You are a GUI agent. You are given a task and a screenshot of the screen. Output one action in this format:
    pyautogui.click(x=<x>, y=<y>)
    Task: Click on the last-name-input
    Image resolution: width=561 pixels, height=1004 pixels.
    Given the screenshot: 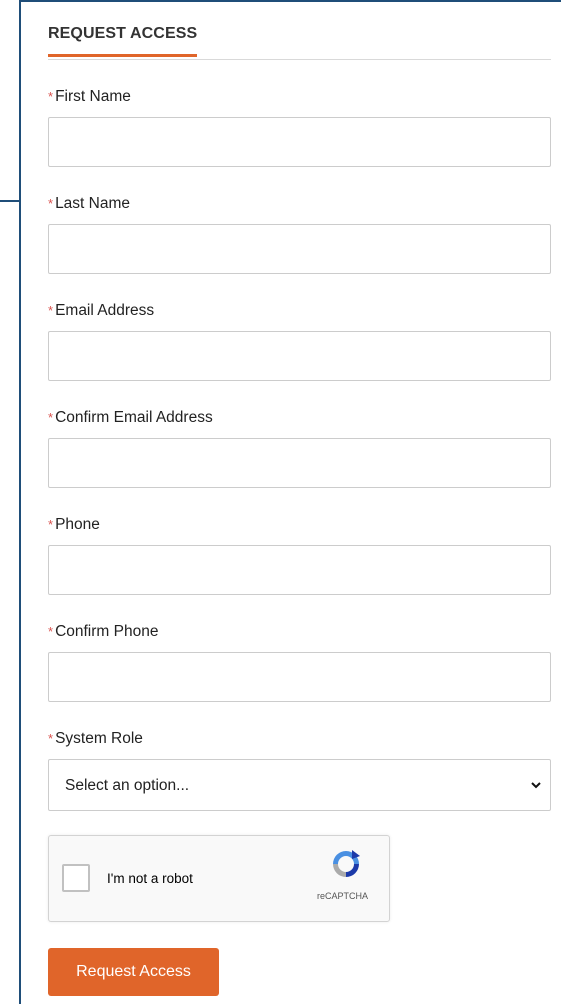 What is the action you would take?
    pyautogui.click(x=299, y=249)
    